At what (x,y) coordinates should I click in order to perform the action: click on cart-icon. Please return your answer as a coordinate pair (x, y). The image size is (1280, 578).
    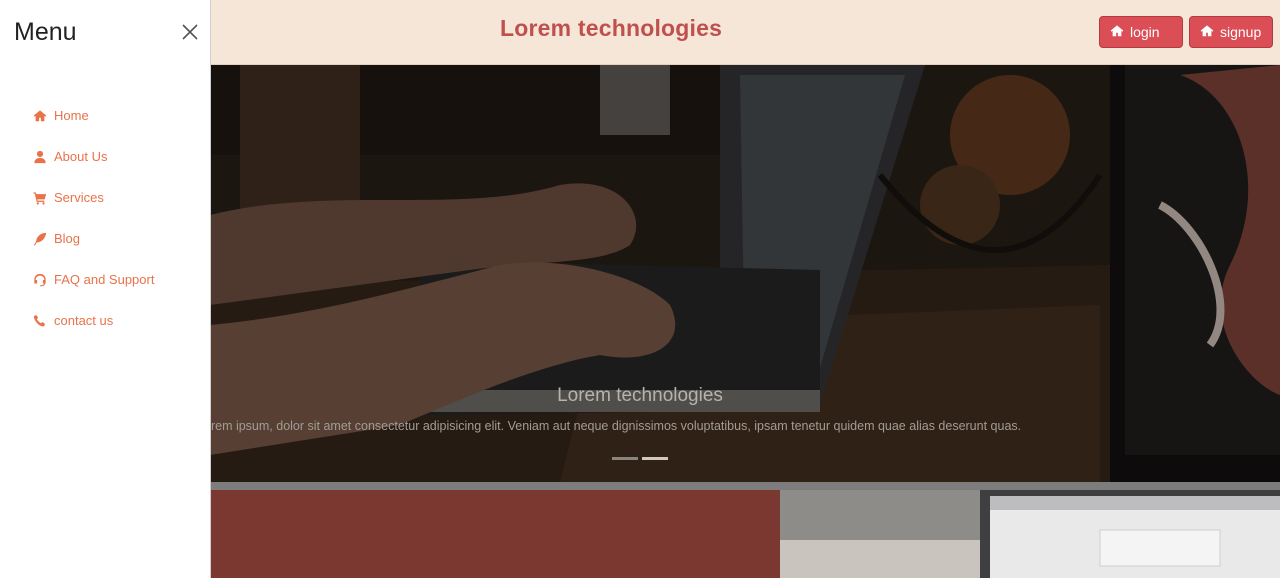
    Looking at the image, I should click on (40, 198).